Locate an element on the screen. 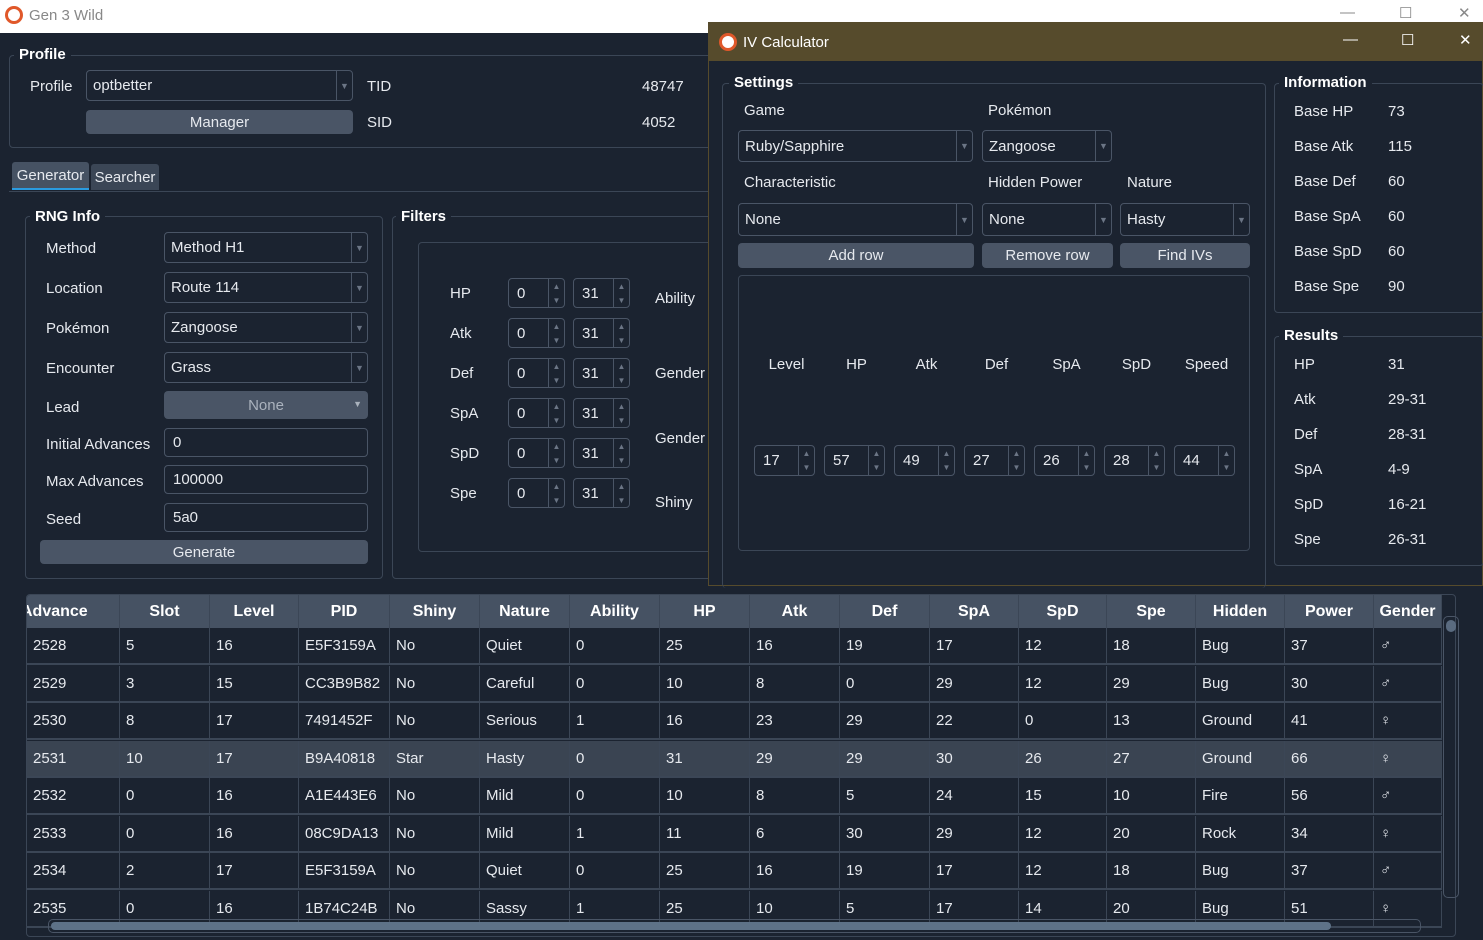 Image resolution: width=1483 pixels, height=940 pixels. spa-stat-spinbox: 26 ▲ ▼ is located at coordinates (1064, 460).